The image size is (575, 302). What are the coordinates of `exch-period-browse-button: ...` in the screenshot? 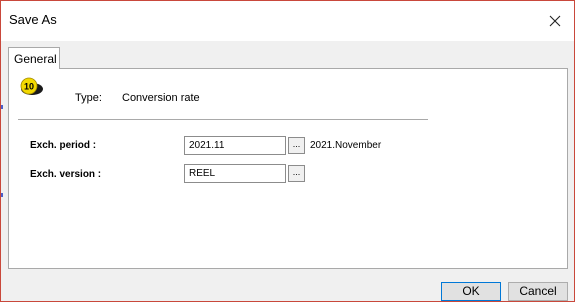 It's located at (296, 145).